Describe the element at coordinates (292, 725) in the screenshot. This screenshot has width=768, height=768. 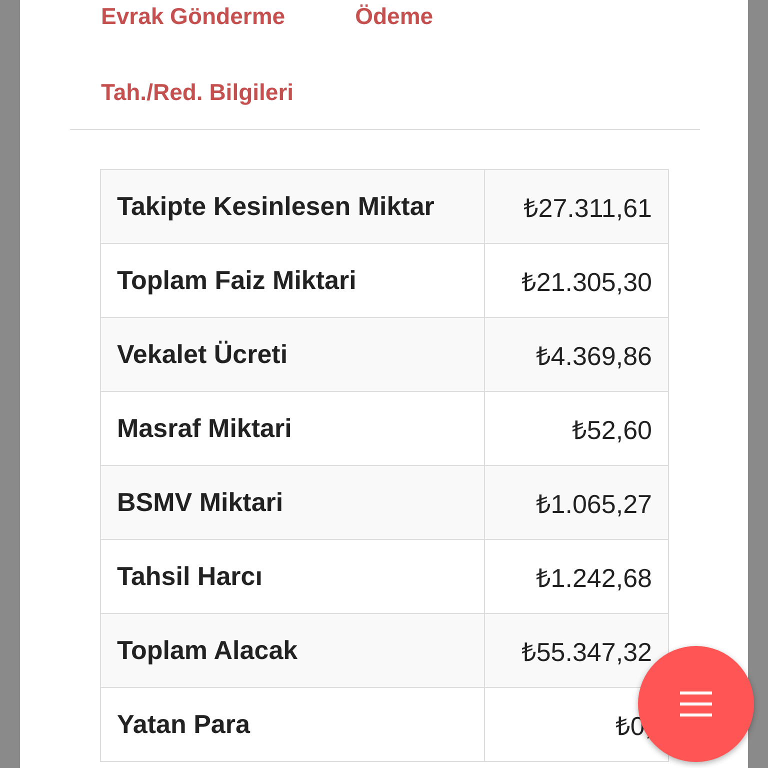
I see `table-cell: Yatan Para` at that location.